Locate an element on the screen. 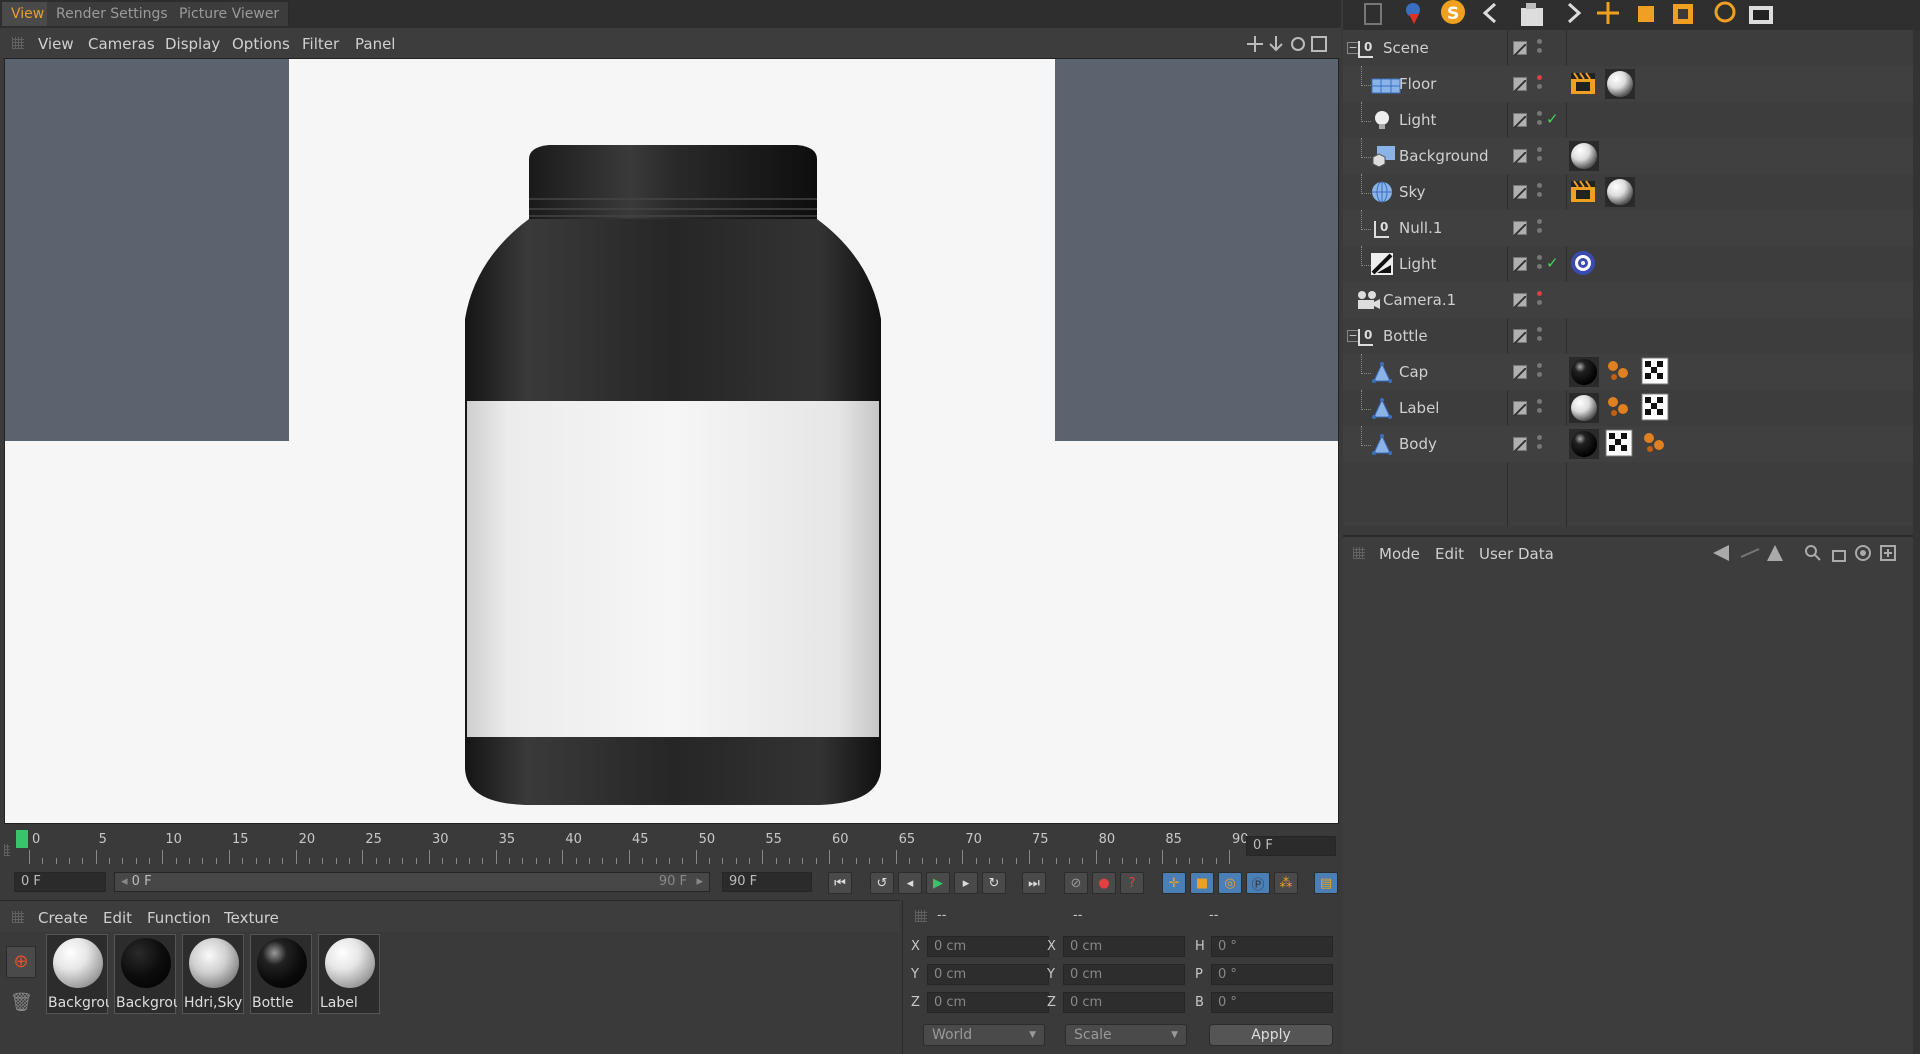  timeline-scheme-icon: ▤ is located at coordinates (1326, 883).